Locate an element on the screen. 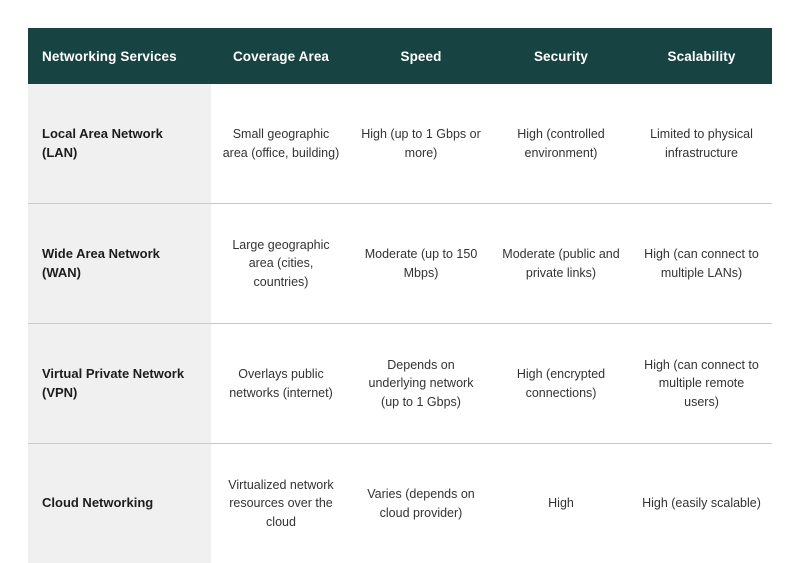  cell-coverage-area: Small geographic area (office, building) is located at coordinates (281, 144).